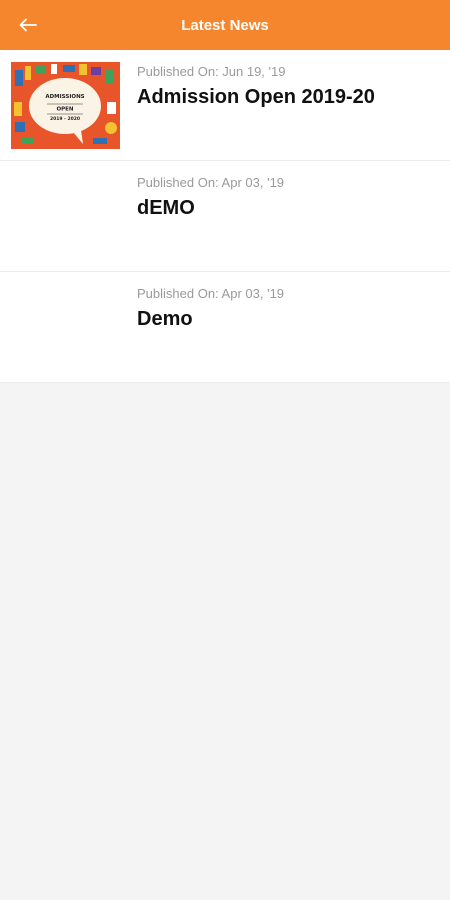  I want to click on page-title: Latest News, so click(225, 25).